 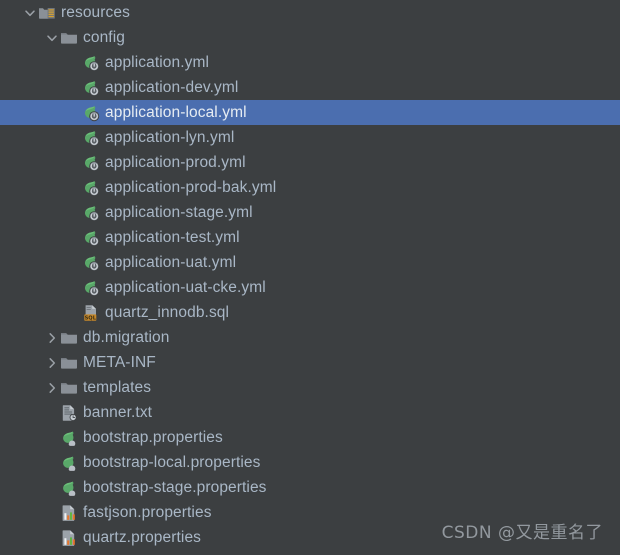 I want to click on tree-row: application-prod.yml, so click(x=310, y=162).